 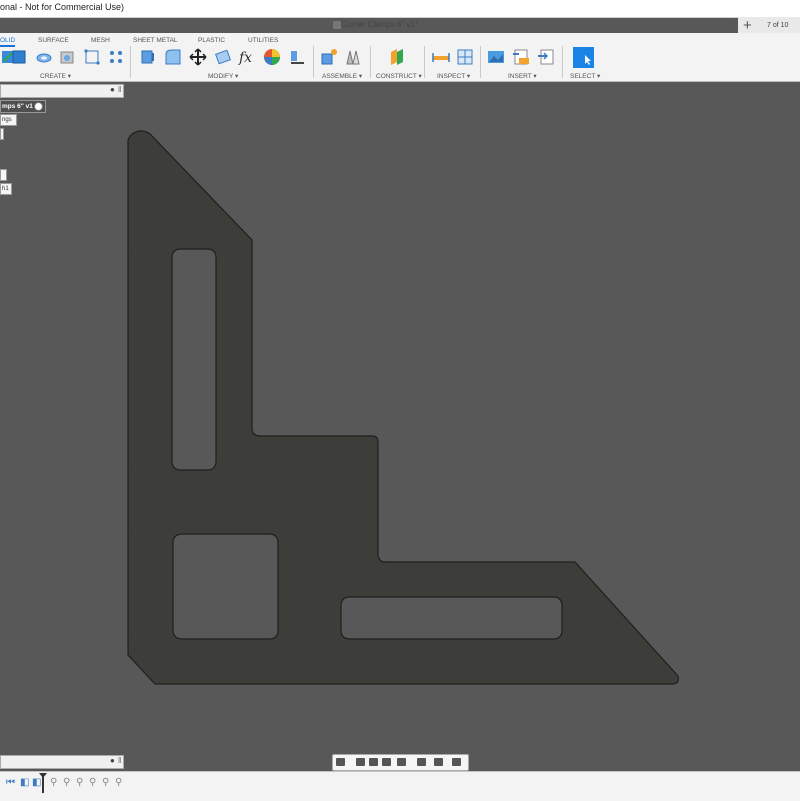 What do you see at coordinates (10, 782) in the screenshot?
I see `timeline-start-icon: ⏮` at bounding box center [10, 782].